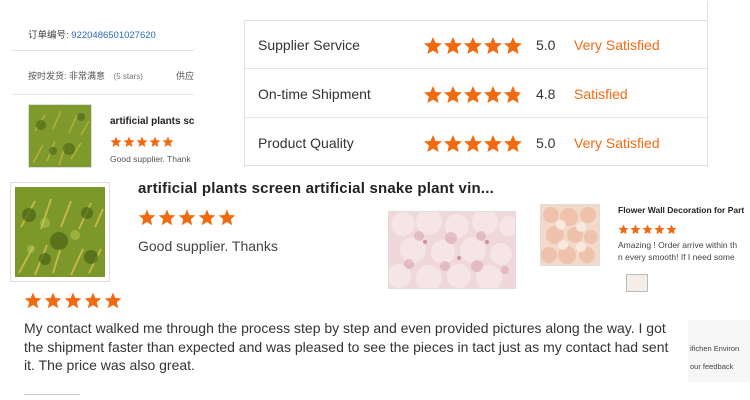 Image resolution: width=750 pixels, height=400 pixels. I want to click on order-number-label: 订单编号:, so click(48, 35).